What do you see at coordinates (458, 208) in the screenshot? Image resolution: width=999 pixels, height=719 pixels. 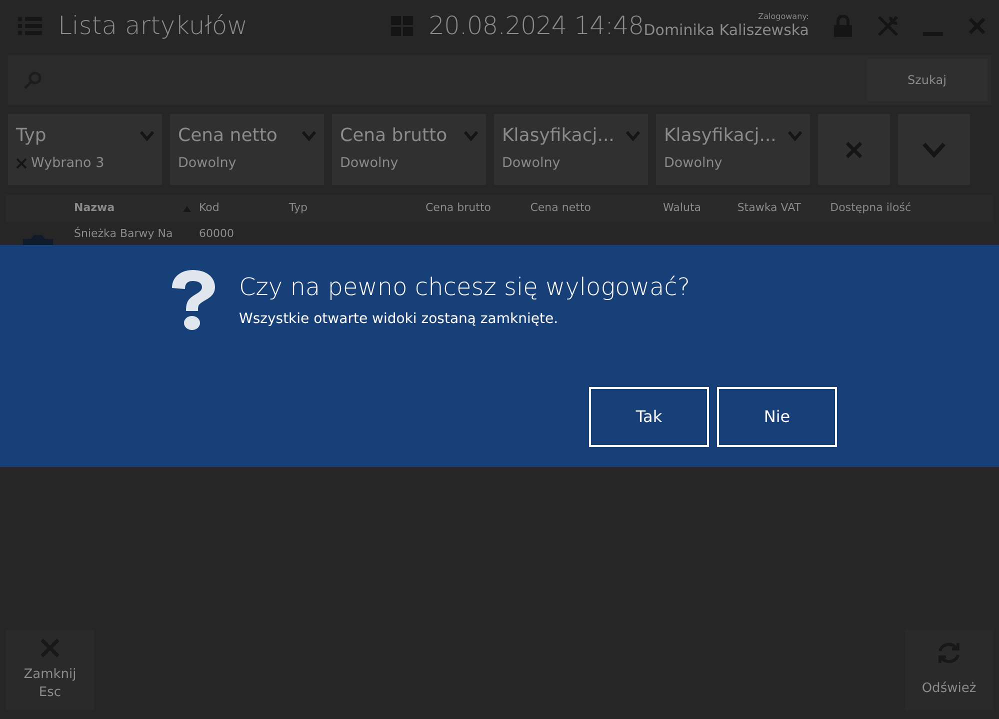 I see `column-header: Cena brutto` at bounding box center [458, 208].